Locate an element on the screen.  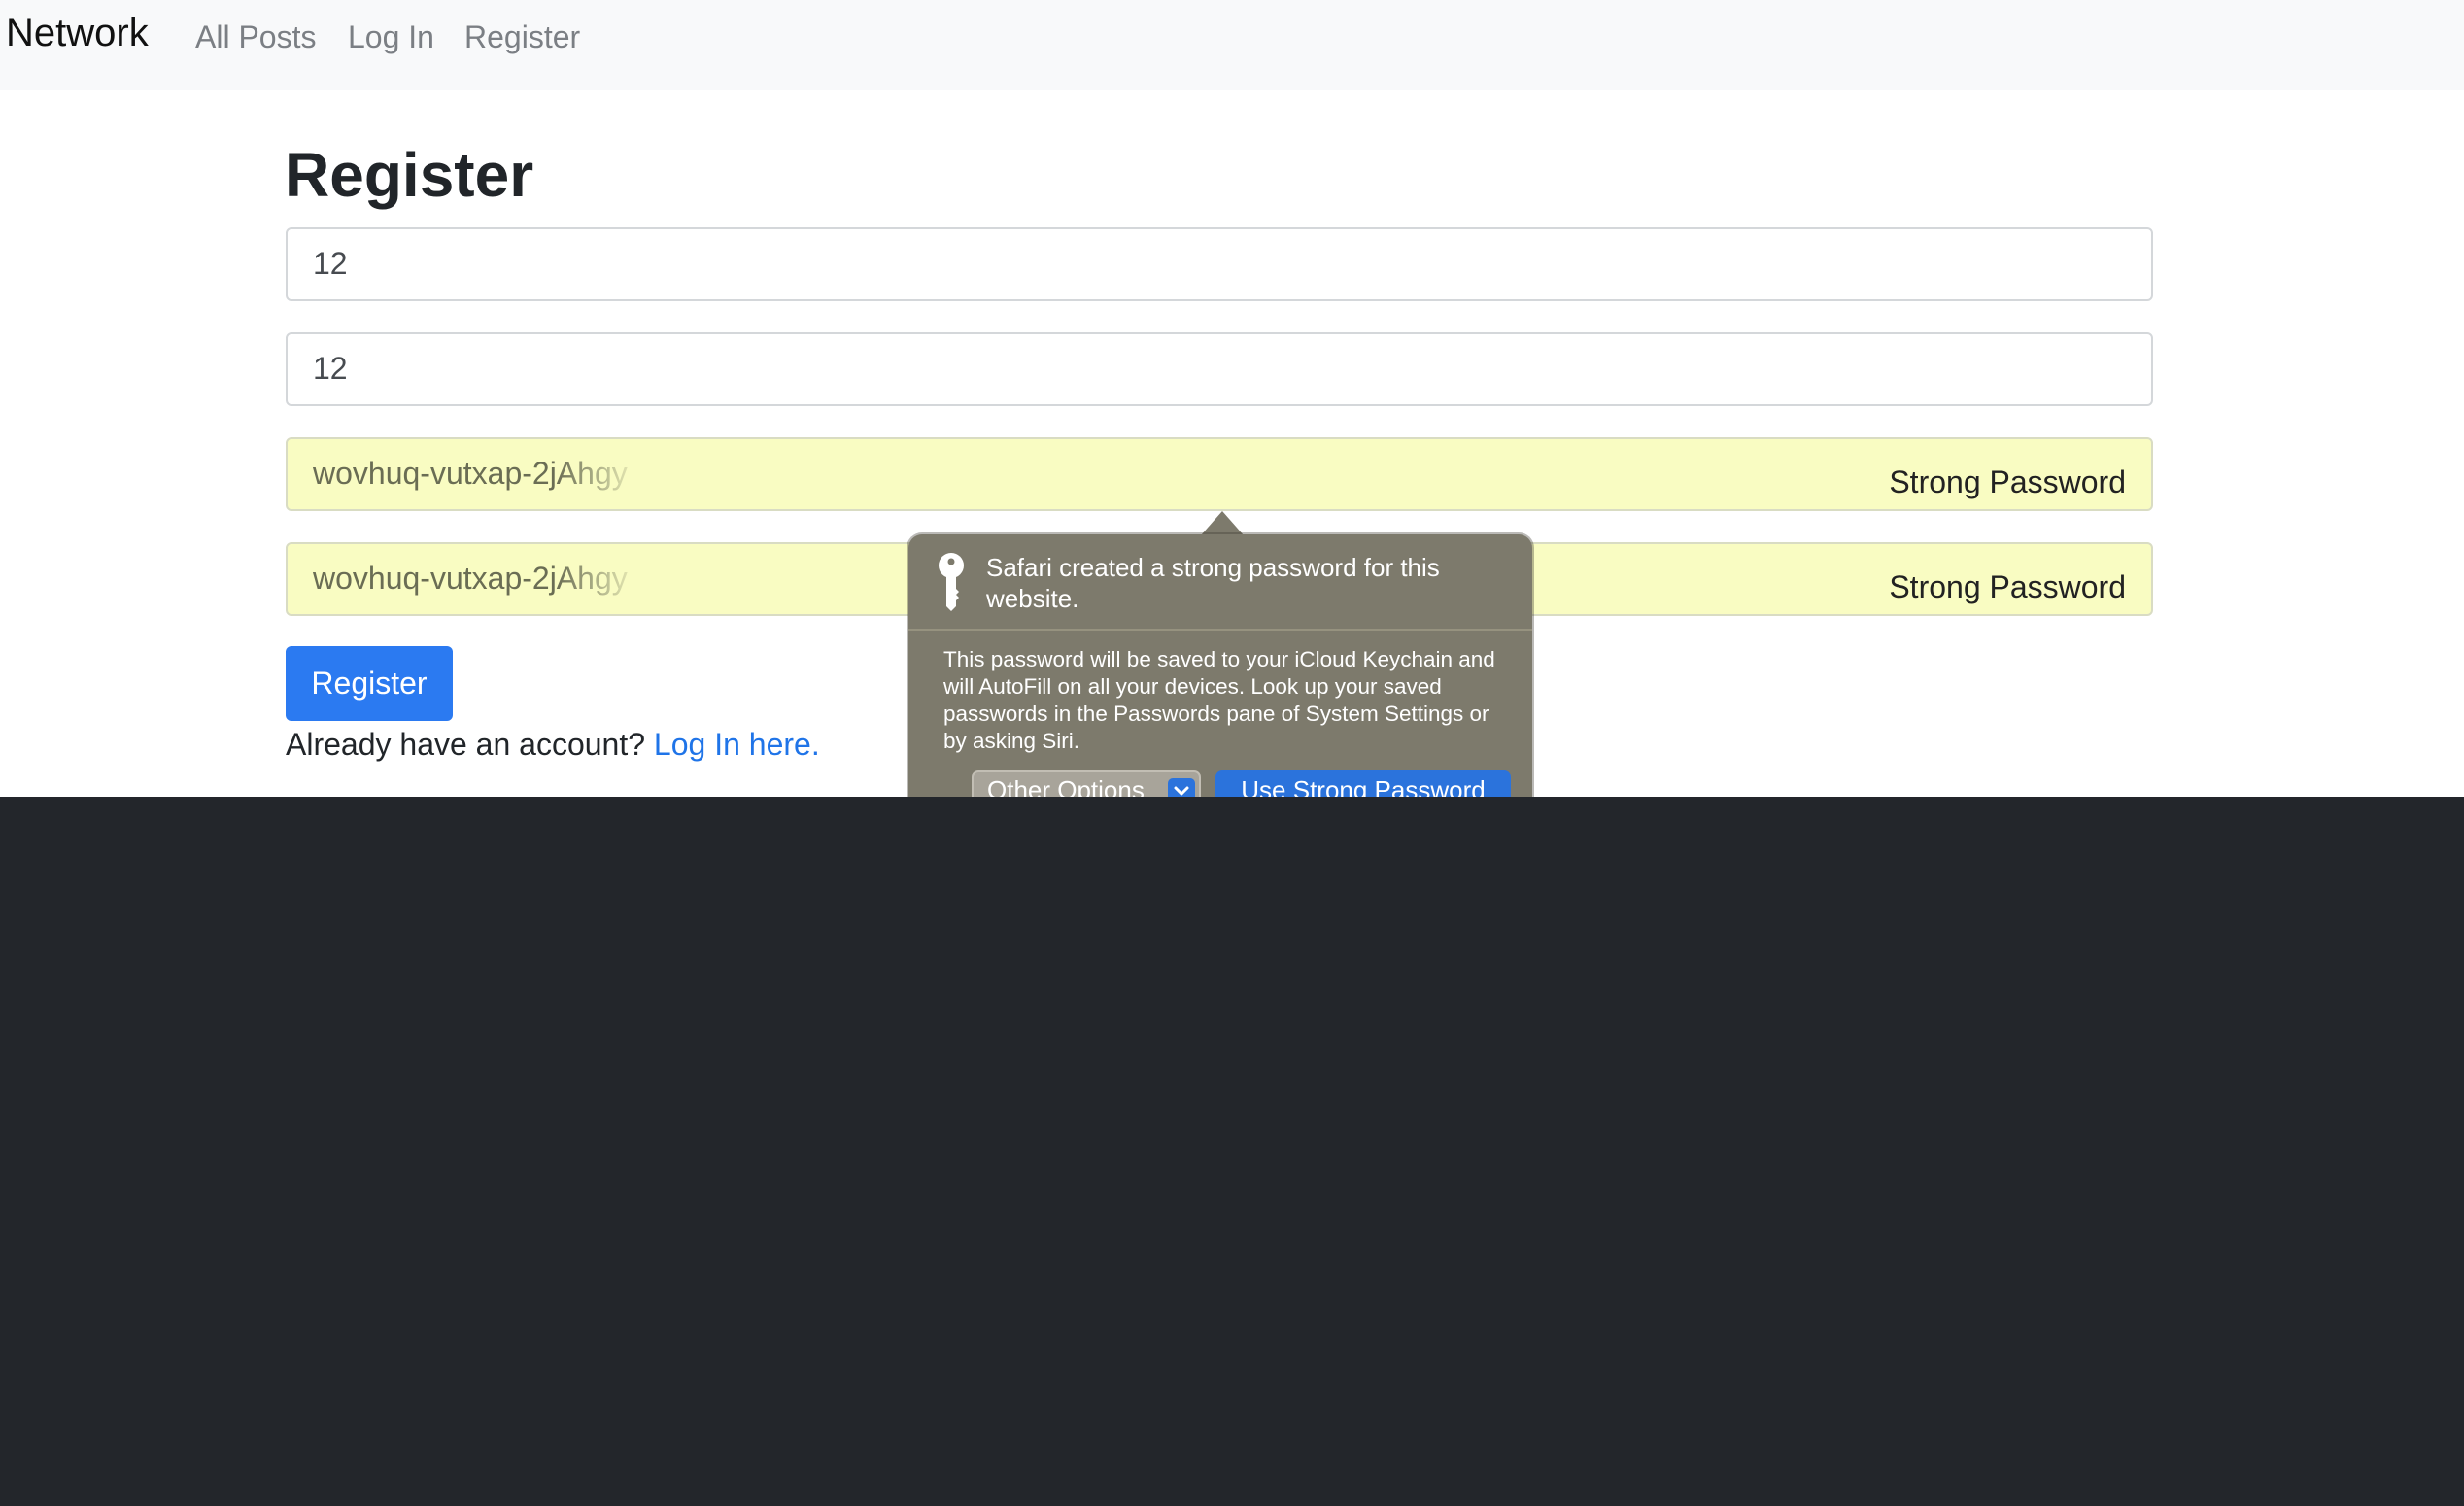
username-value: 12 is located at coordinates (330, 263).